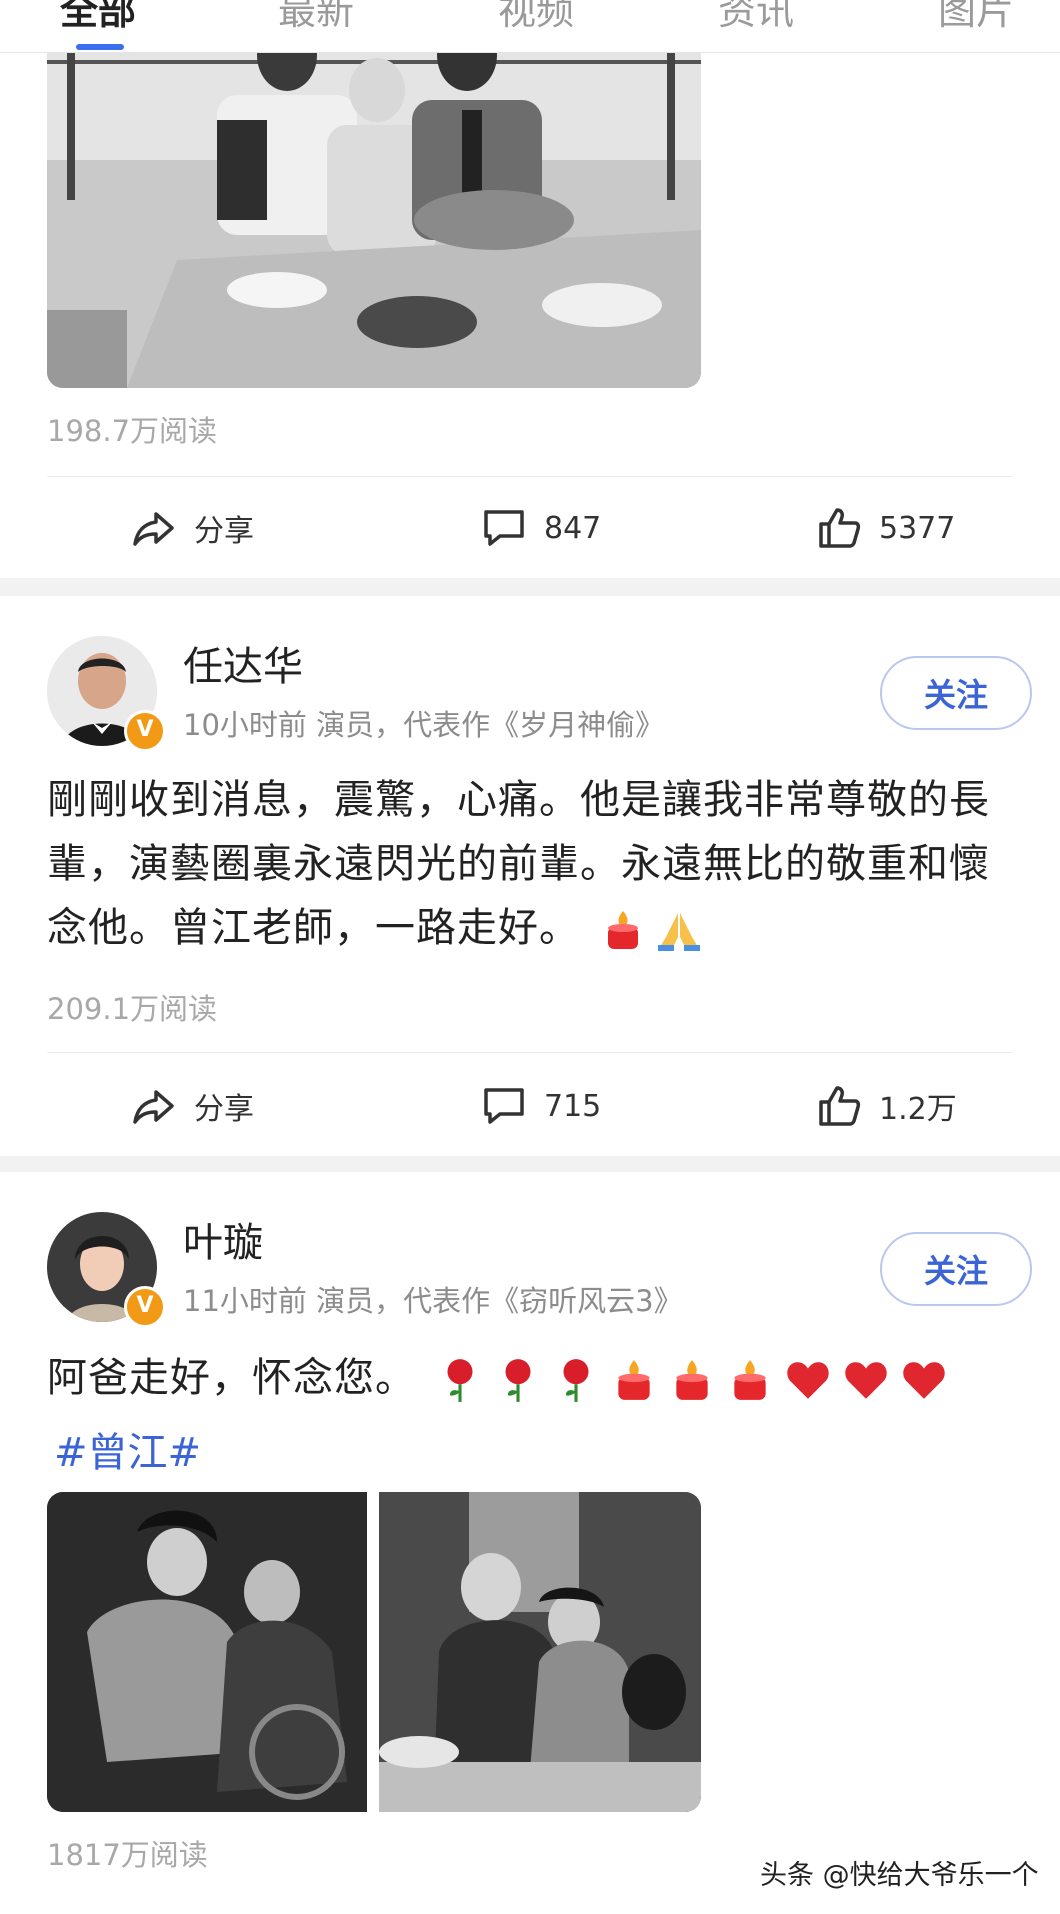  What do you see at coordinates (98, 18) in the screenshot?
I see `tab-all: 全部` at bounding box center [98, 18].